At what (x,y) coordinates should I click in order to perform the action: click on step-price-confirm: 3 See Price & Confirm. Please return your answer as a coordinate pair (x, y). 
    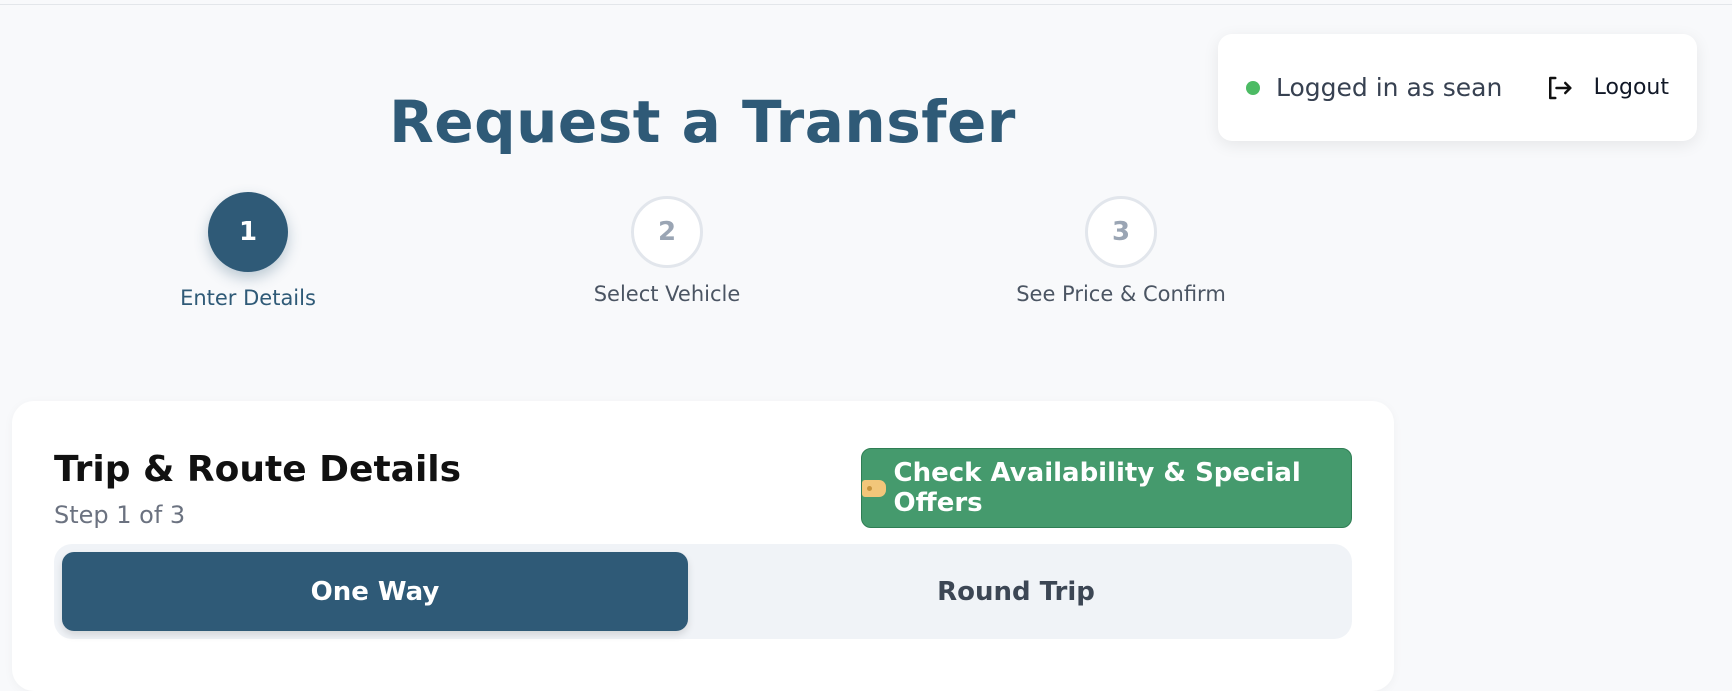
    Looking at the image, I should click on (1121, 251).